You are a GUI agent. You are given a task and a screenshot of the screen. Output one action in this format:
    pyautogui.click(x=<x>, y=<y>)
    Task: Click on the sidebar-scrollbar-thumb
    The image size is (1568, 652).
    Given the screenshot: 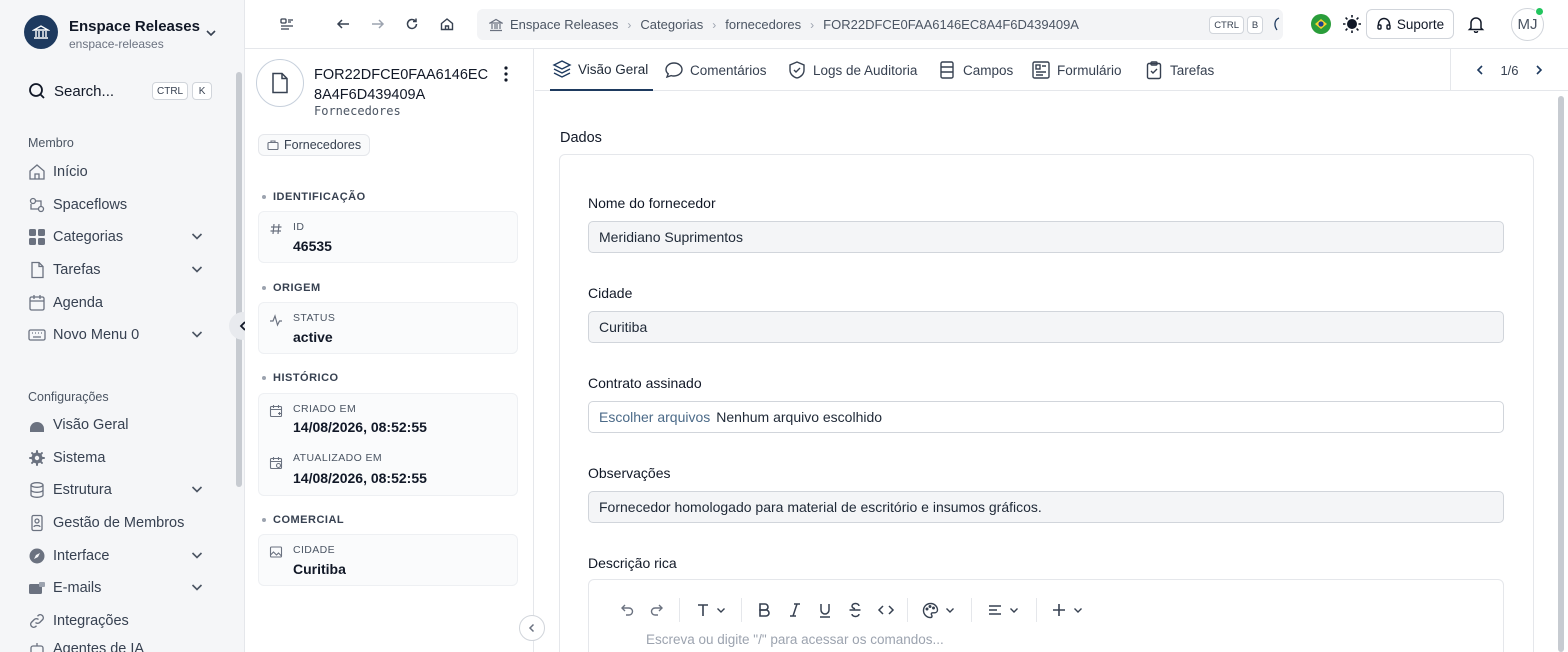 What is the action you would take?
    pyautogui.click(x=239, y=279)
    